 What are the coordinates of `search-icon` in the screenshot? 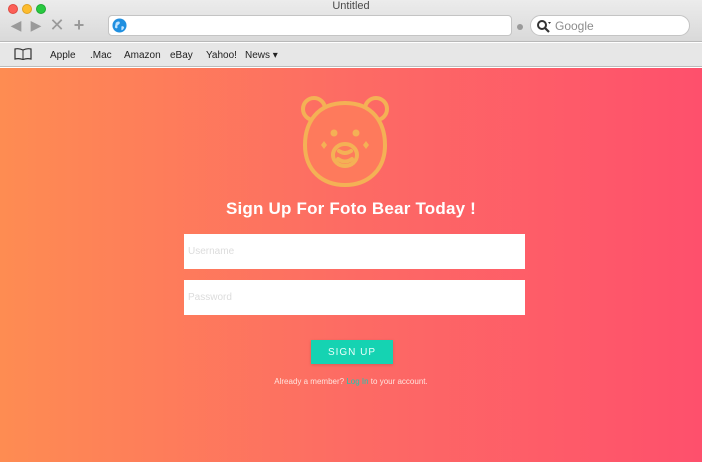 It's located at (544, 26).